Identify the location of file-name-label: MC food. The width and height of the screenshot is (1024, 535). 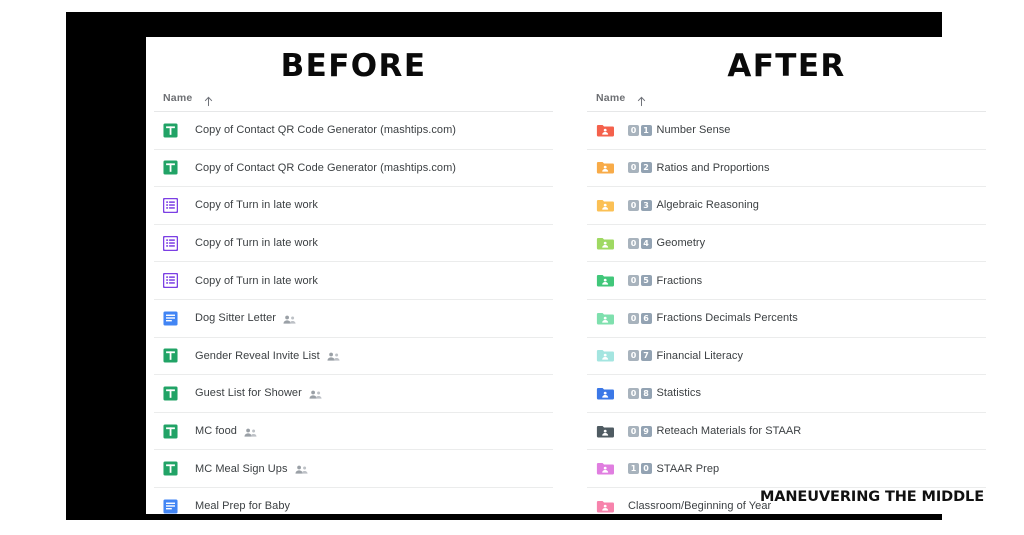
(216, 431).